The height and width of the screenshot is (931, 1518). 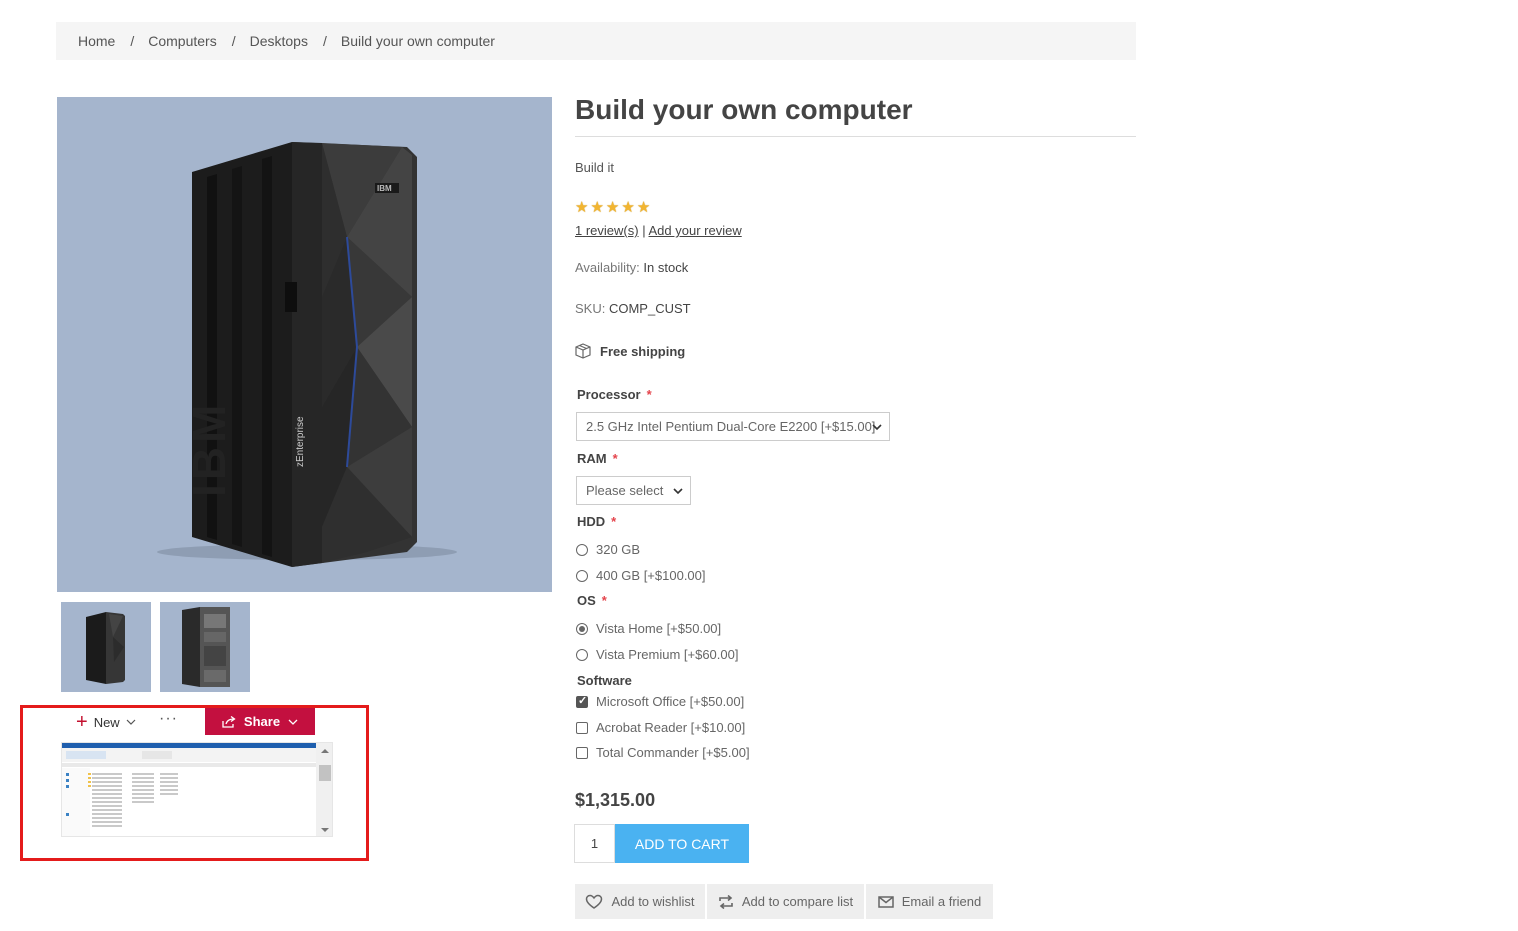 What do you see at coordinates (886, 901) in the screenshot?
I see `envelope-icon` at bounding box center [886, 901].